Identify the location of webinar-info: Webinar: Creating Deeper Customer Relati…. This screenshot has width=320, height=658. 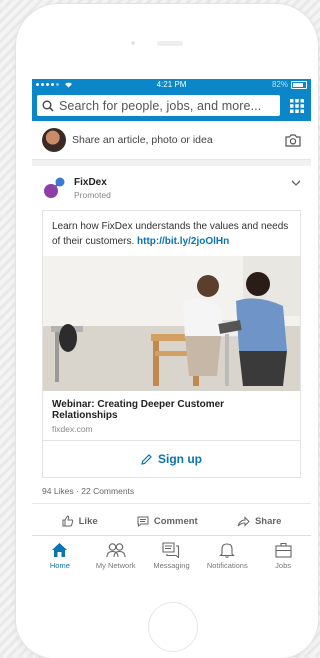
(171, 415).